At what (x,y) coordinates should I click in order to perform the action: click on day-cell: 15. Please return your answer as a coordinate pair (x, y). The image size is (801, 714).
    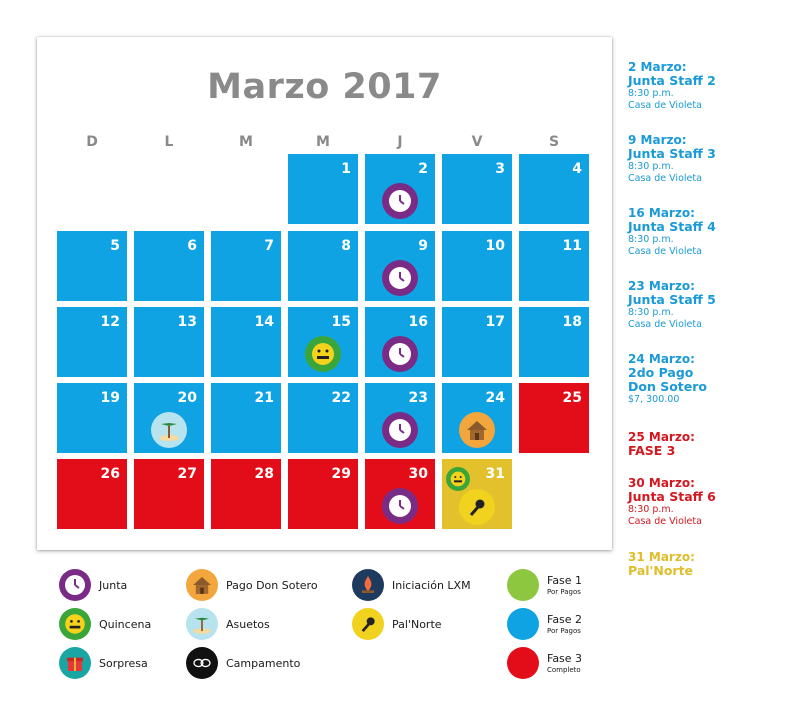
    Looking at the image, I should click on (323, 342).